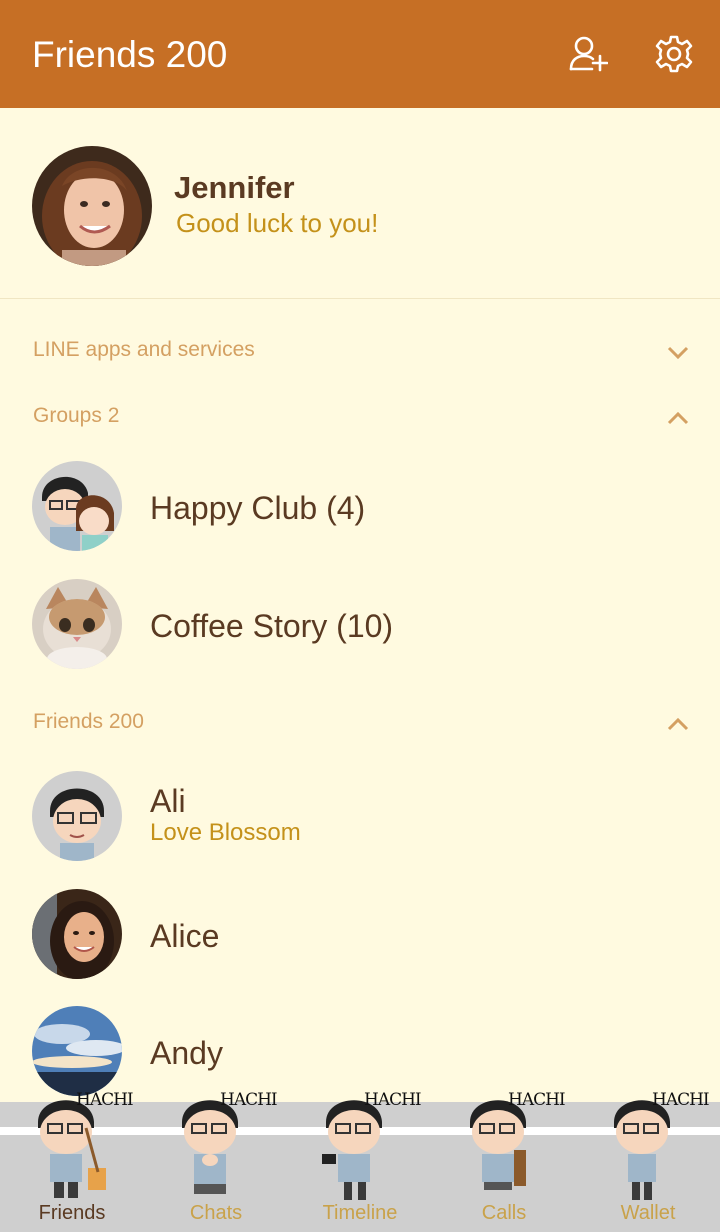 The height and width of the screenshot is (1232, 720). I want to click on friend-name: Ali, so click(168, 801).